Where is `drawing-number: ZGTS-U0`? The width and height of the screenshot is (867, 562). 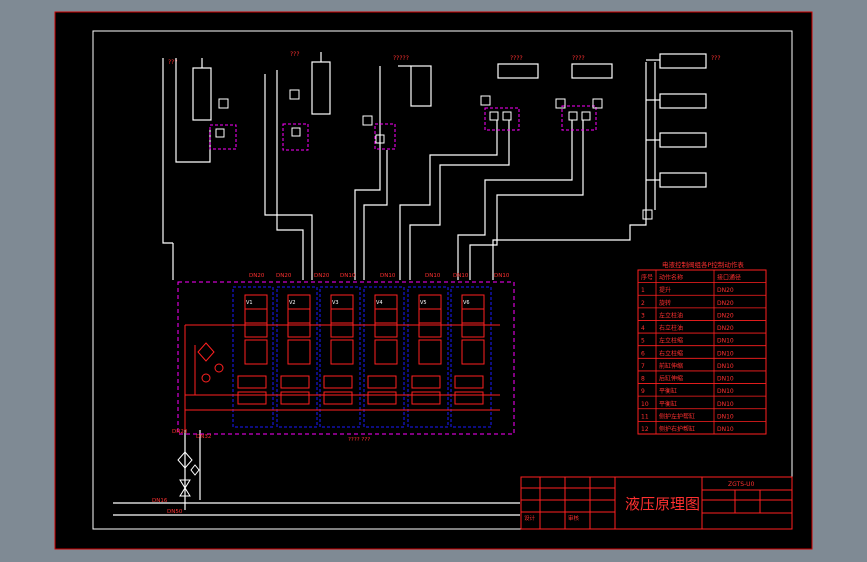
drawing-number: ZGTS-U0 is located at coordinates (741, 484).